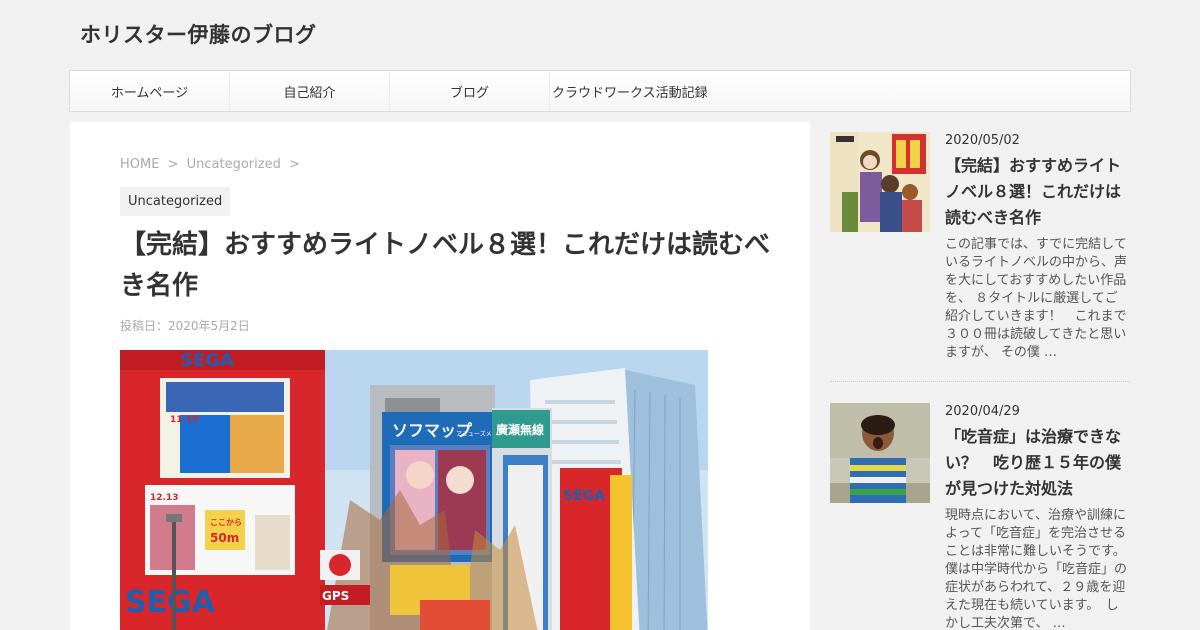 The width and height of the screenshot is (1200, 630). I want to click on breadcrumb: HOME > Uncategorized >, so click(212, 164).